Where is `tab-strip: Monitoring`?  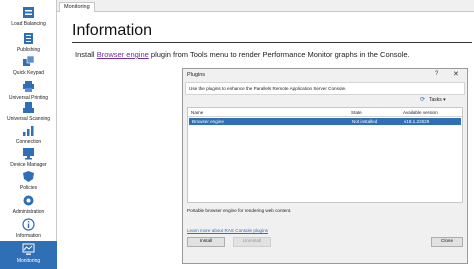
tab-strip: Monitoring is located at coordinates (265, 6).